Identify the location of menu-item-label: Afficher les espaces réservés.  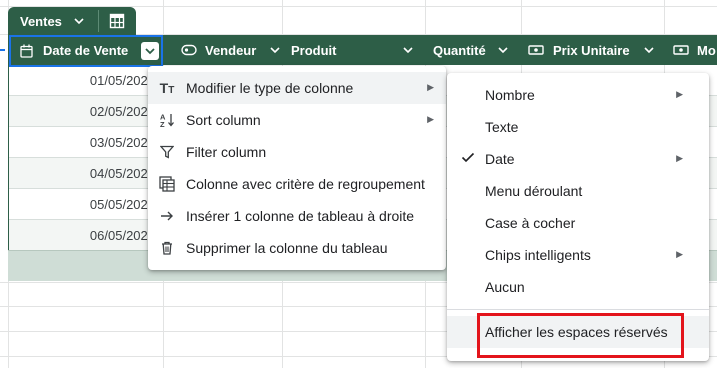
(576, 332).